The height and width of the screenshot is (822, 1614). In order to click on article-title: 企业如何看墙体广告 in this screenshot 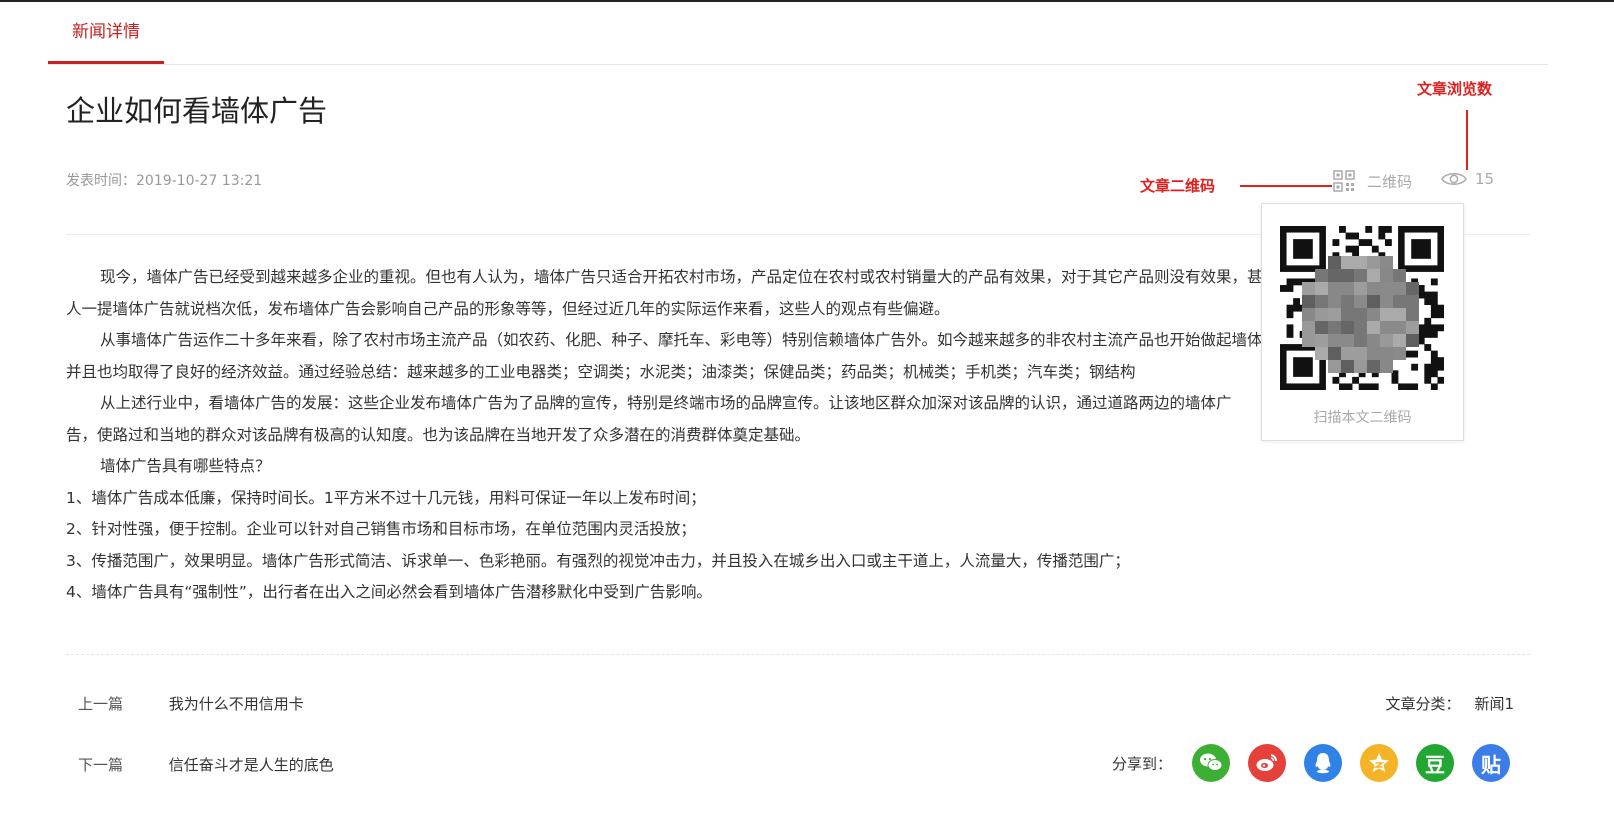, I will do `click(197, 111)`.